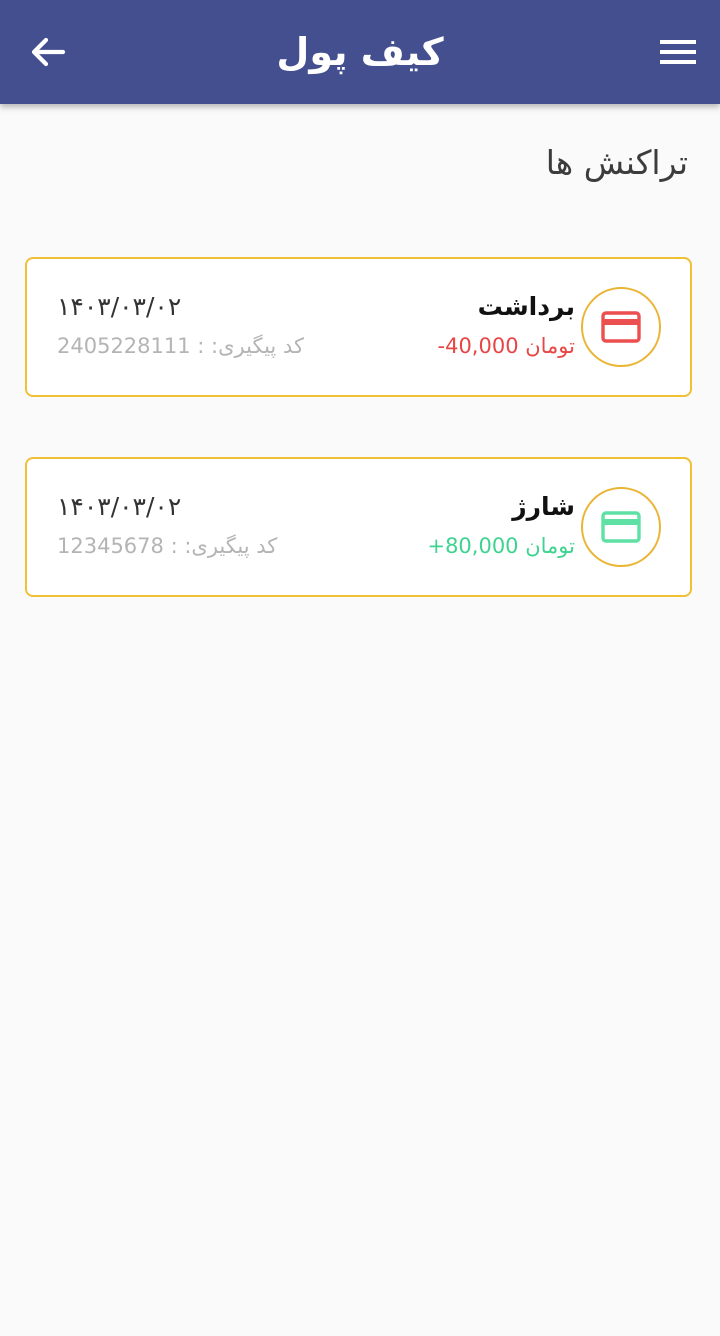 The width and height of the screenshot is (720, 1336). What do you see at coordinates (543, 506) in the screenshot?
I see `transaction-type: شارژ` at bounding box center [543, 506].